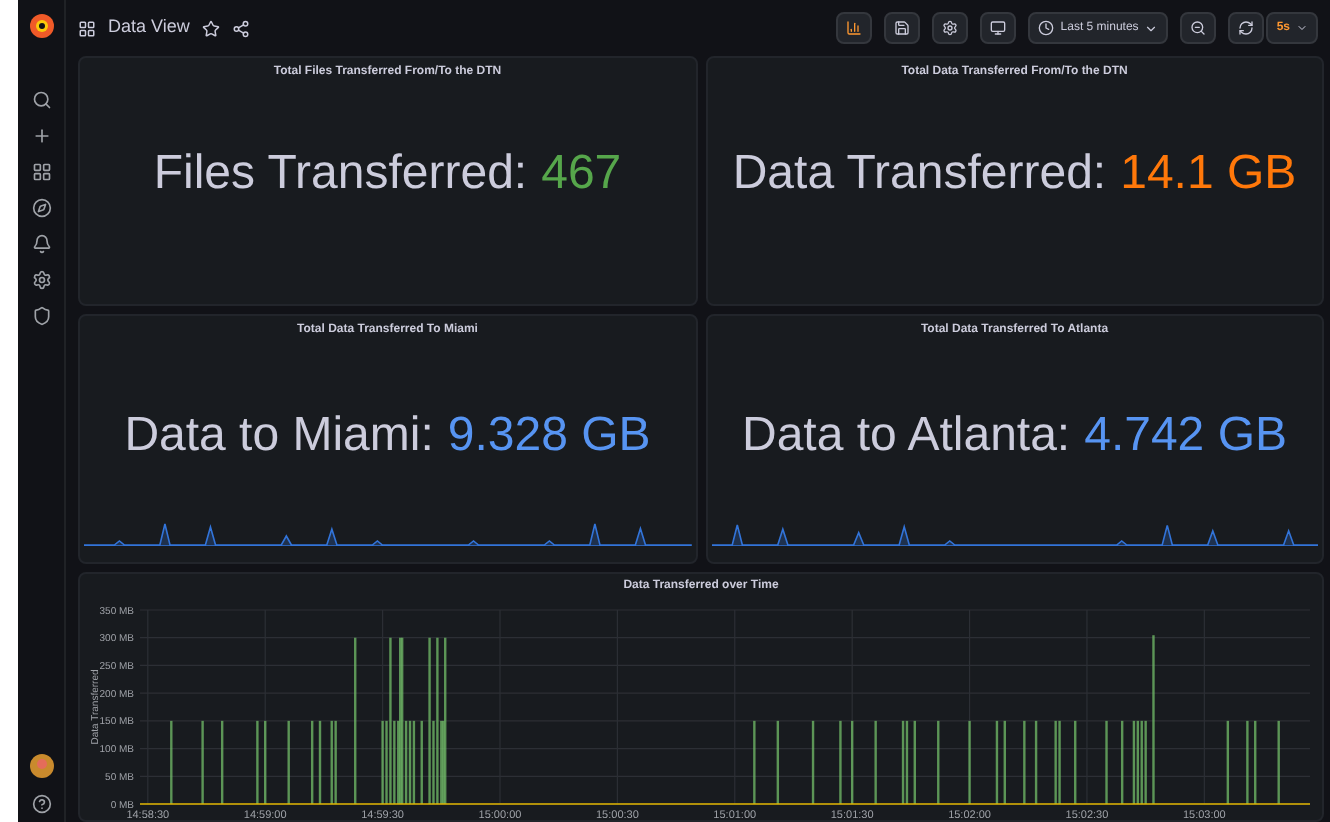  What do you see at coordinates (340, 173) in the screenshot?
I see `stat-label: Files Transferred:` at bounding box center [340, 173].